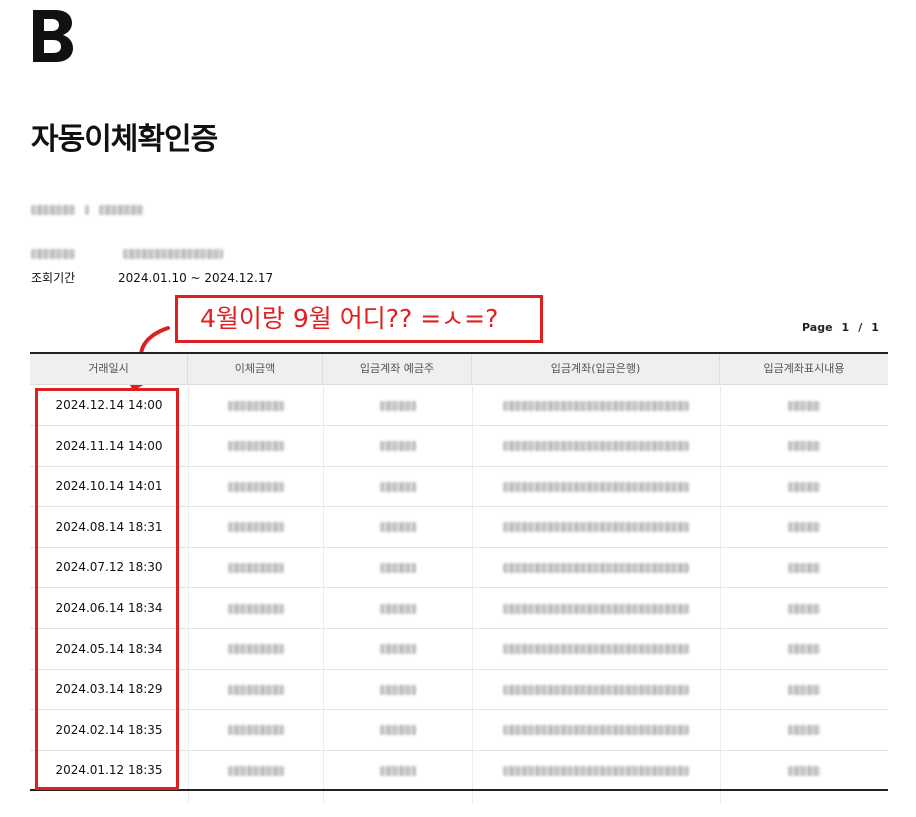  I want to click on page-total: 1, so click(875, 327).